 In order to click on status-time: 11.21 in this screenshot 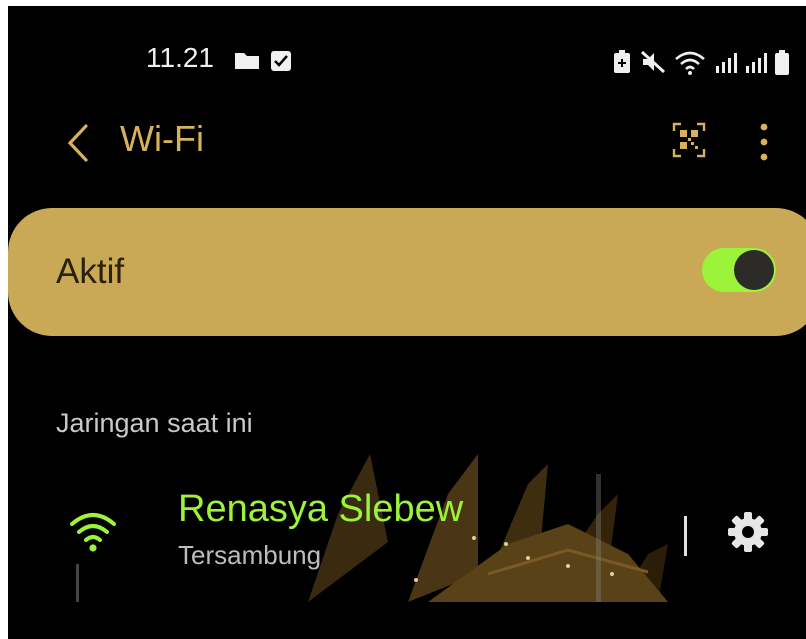, I will do `click(180, 57)`.